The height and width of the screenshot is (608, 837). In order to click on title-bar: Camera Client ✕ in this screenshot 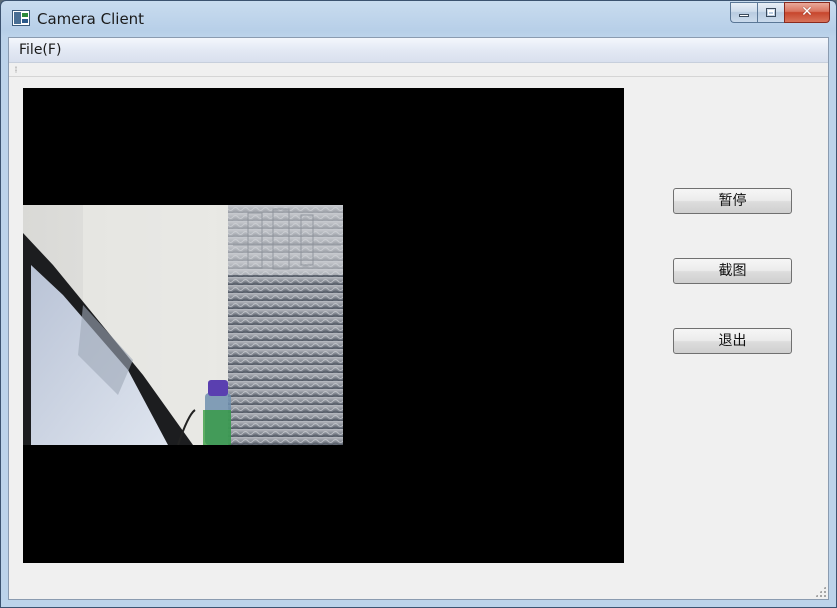, I will do `click(418, 19)`.